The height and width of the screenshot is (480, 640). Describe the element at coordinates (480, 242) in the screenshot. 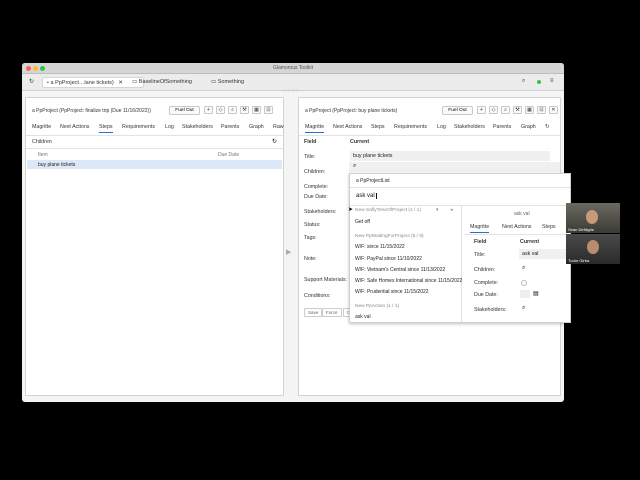

I see `column-header-field: Field` at that location.